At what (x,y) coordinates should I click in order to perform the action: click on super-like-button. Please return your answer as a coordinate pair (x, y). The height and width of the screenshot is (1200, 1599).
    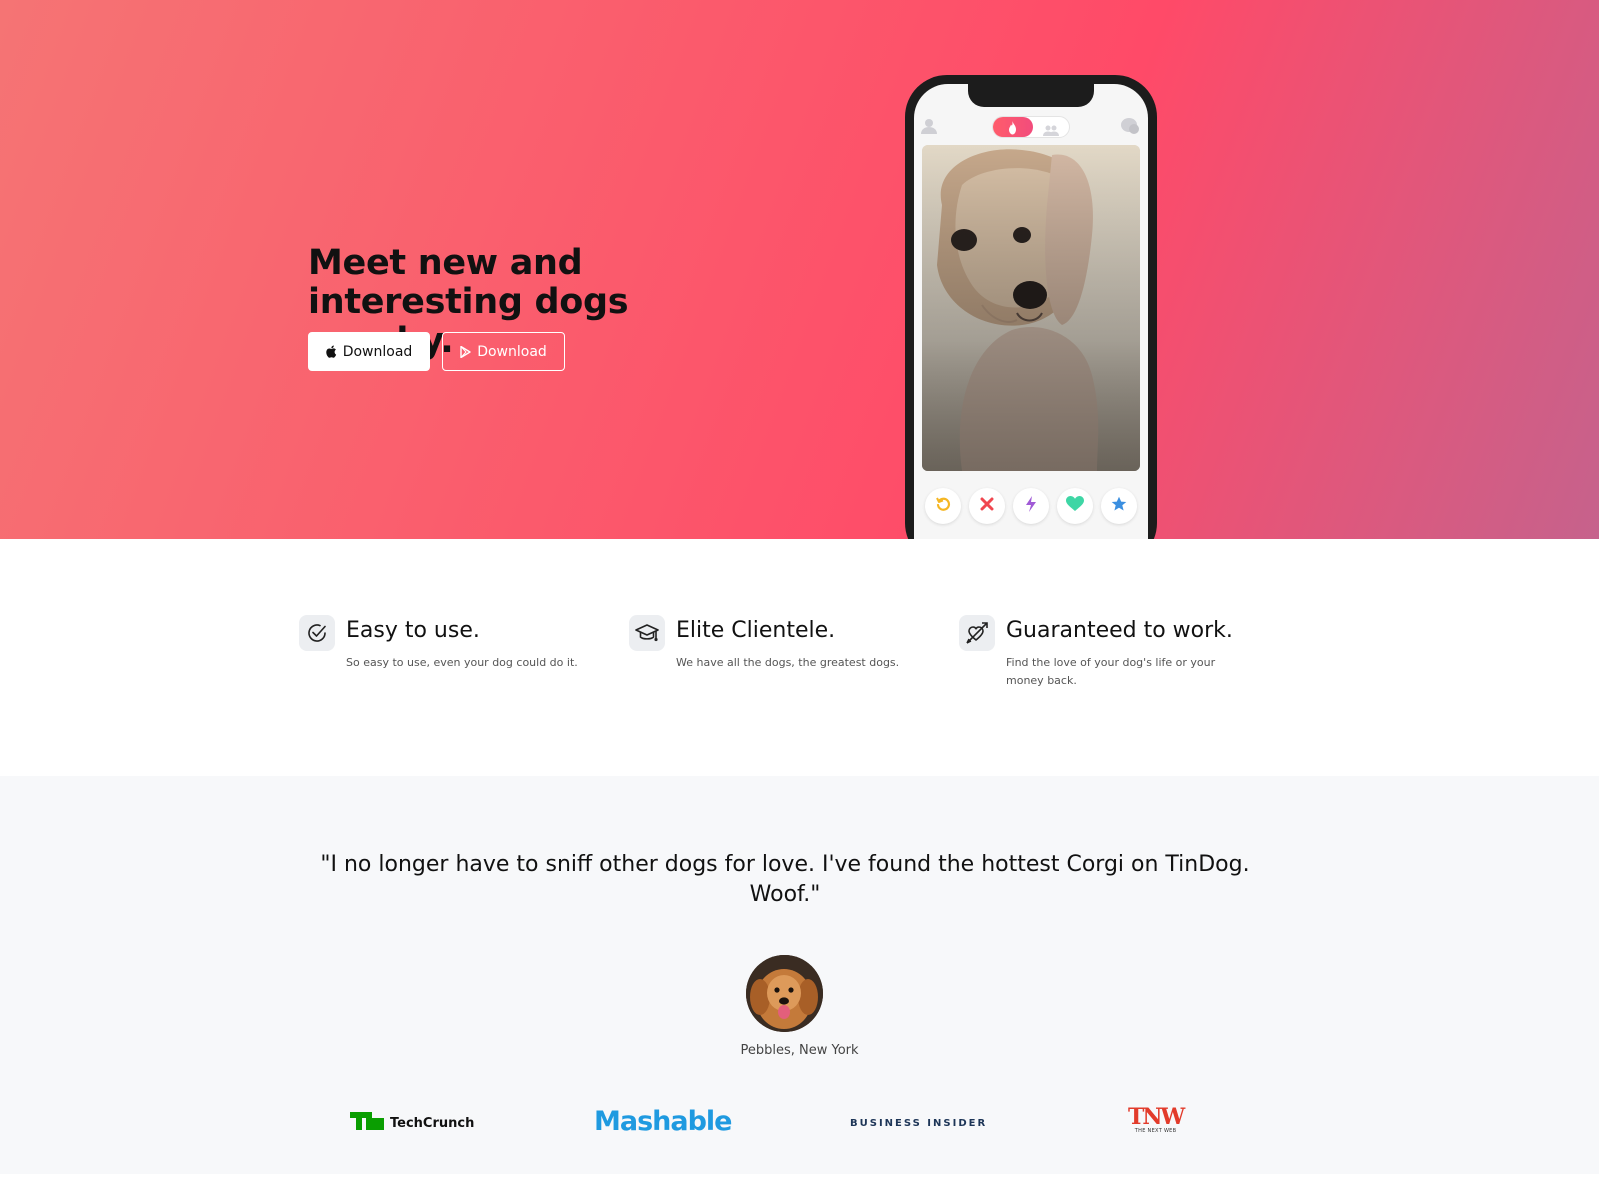
    Looking at the image, I should click on (1119, 506).